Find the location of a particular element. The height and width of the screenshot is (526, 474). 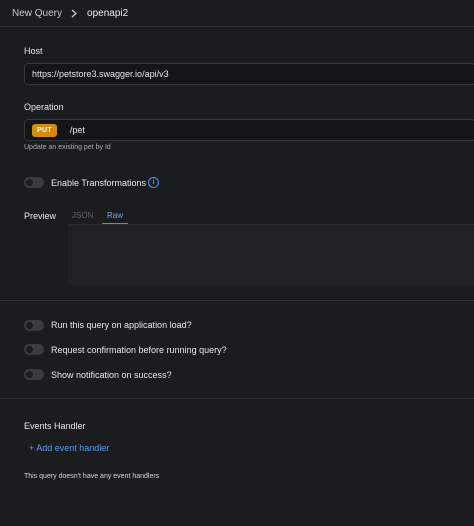

host-input: https://petstore3.swagger.io/api/v3 is located at coordinates (249, 74).